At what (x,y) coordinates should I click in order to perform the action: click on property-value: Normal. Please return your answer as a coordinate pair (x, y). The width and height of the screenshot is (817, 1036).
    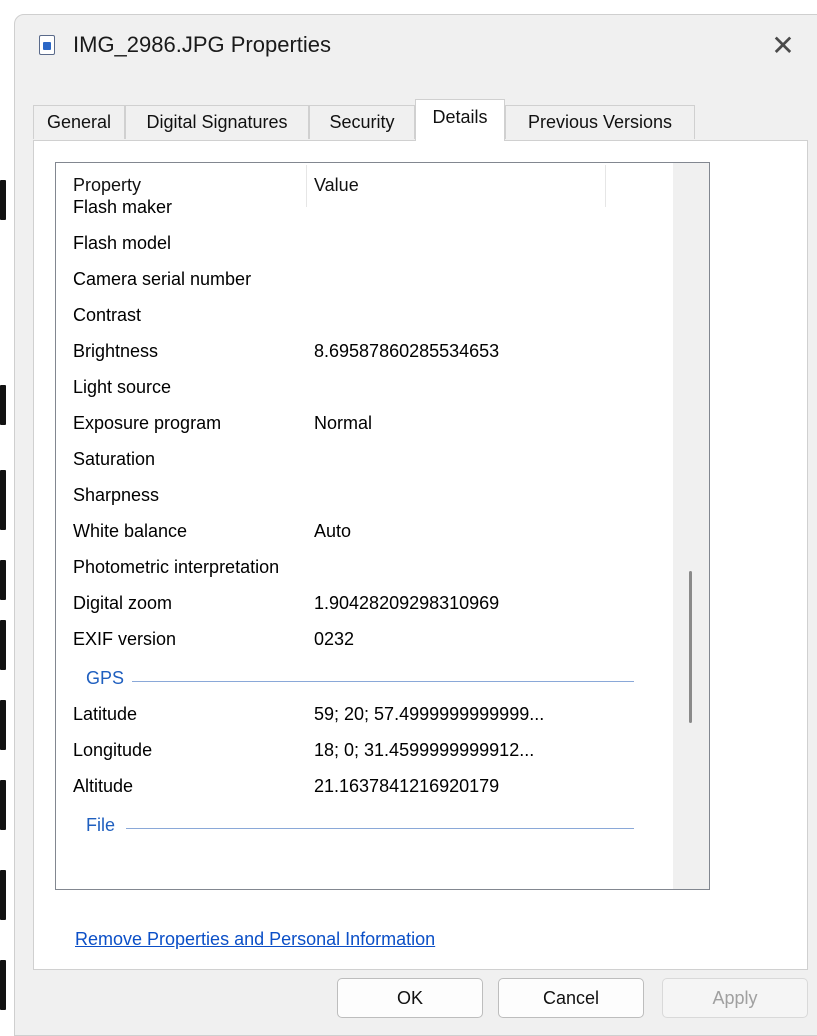
    Looking at the image, I should click on (343, 423).